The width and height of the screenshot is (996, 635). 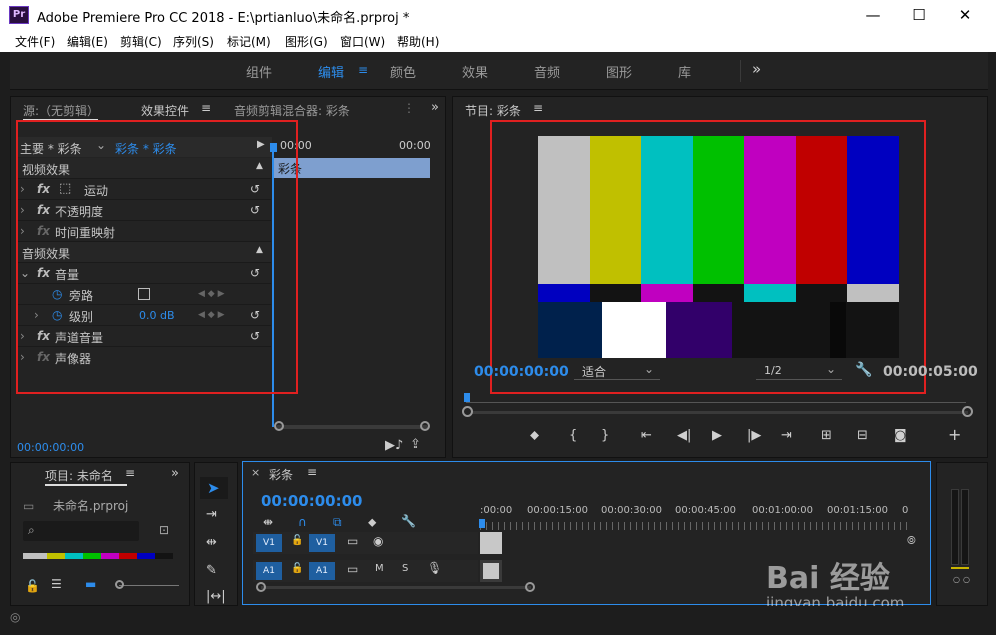 I want to click on program-current-timecode: 00:00:00:00, so click(x=521, y=372).